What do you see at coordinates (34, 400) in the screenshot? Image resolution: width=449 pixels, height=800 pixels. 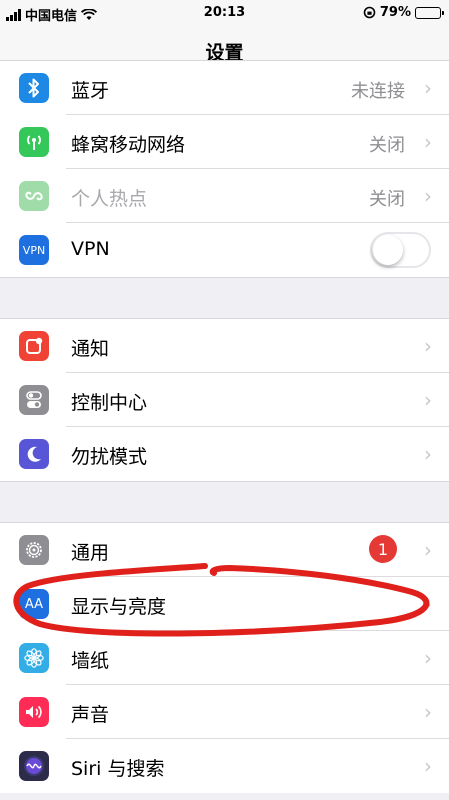 I see `control-center-icon` at bounding box center [34, 400].